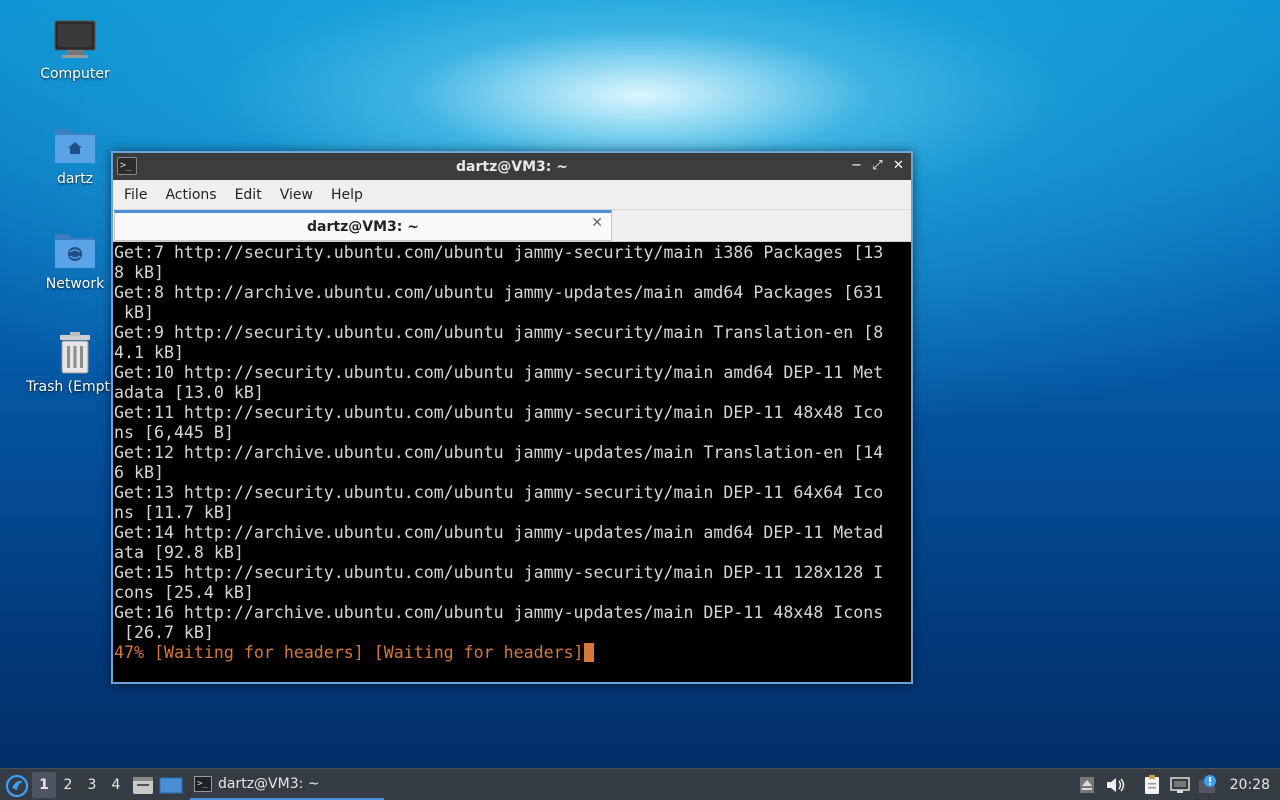  I want to click on desktop-icon-label: Computer, so click(75, 74).